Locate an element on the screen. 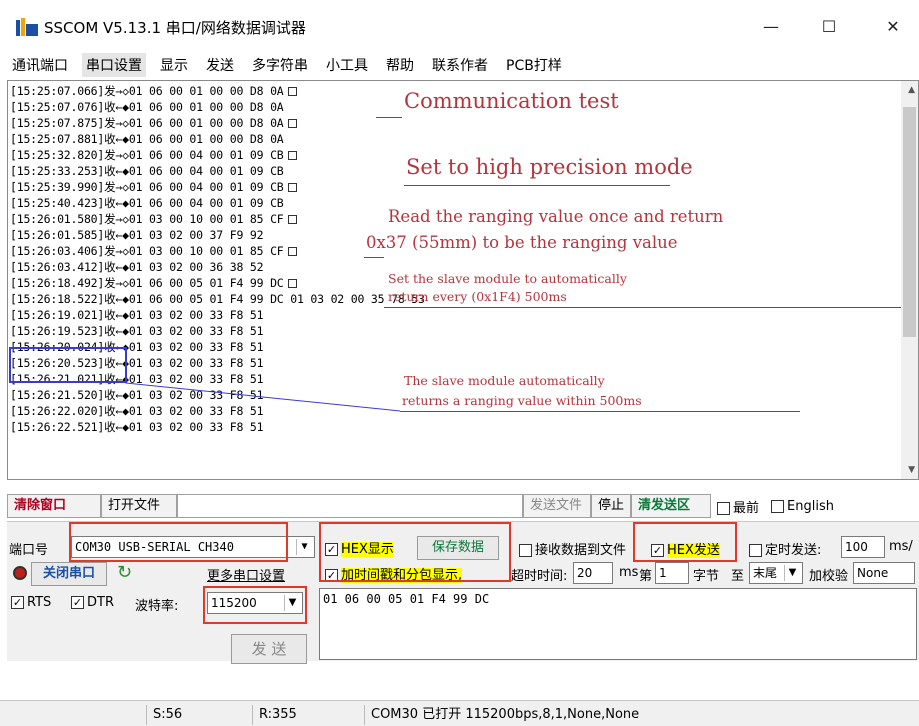 This screenshot has width=919, height=726. log-line: [15:26:18.492]发→◇01 06 00 05 01 F4 99 DC is located at coordinates (153, 283).